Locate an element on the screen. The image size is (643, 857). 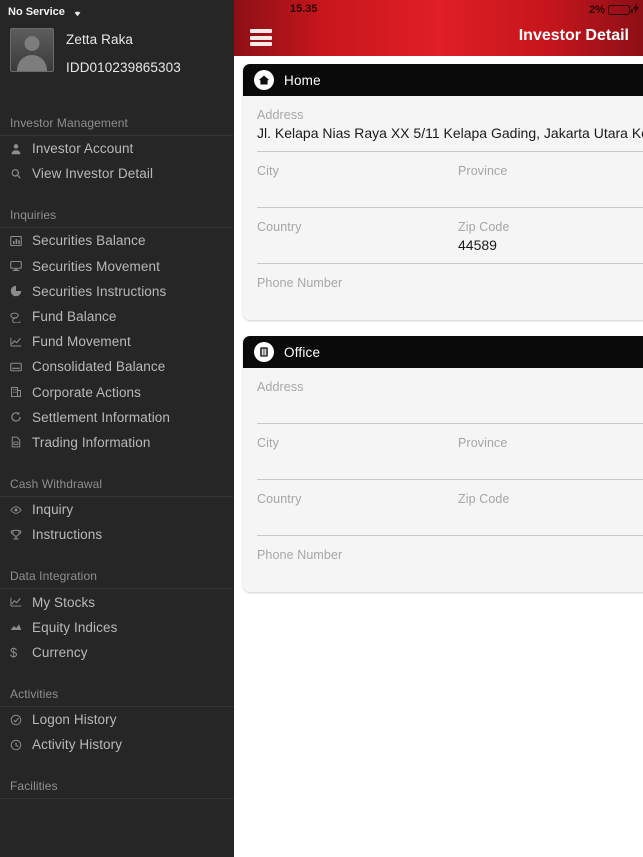
clock-check-icon is located at coordinates (20, 720).